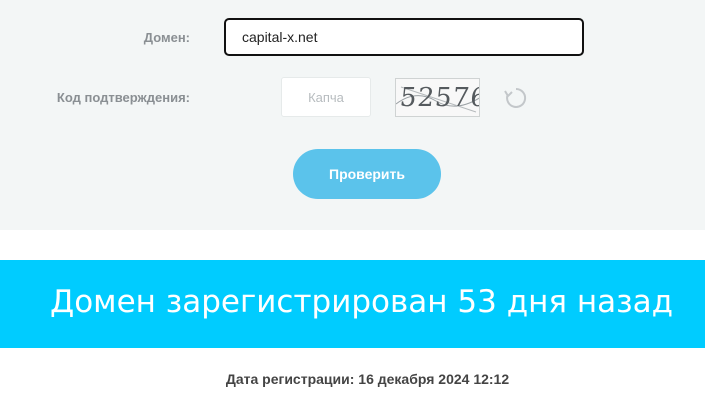 The image size is (705, 406). What do you see at coordinates (166, 37) in the screenshot?
I see `domain-label: Домен:` at bounding box center [166, 37].